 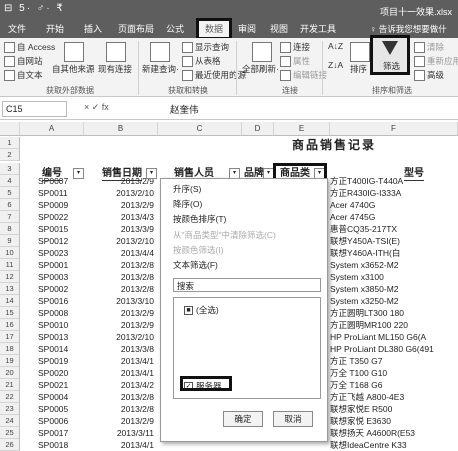 What do you see at coordinates (295, 61) in the screenshot?
I see `properties-button: 属性` at bounding box center [295, 61].